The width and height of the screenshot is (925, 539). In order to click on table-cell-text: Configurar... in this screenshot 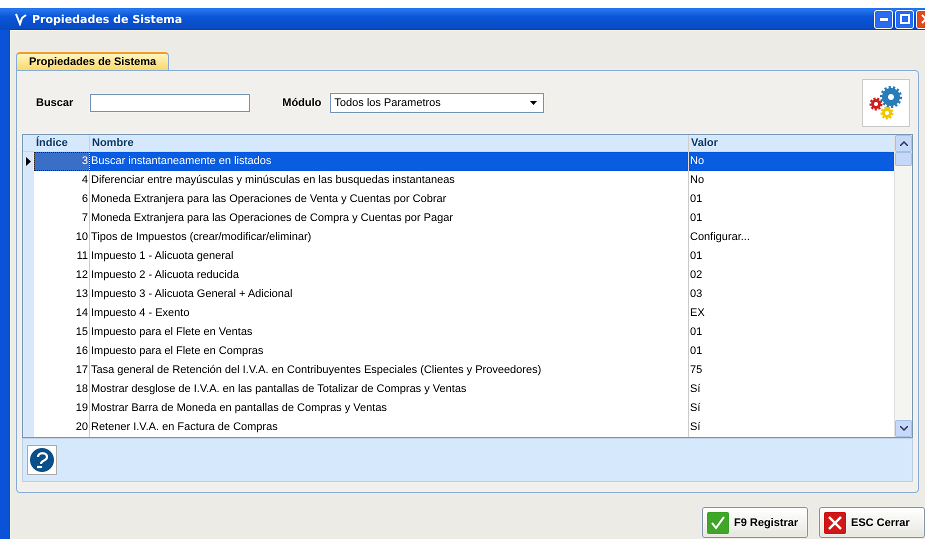, I will do `click(720, 237)`.